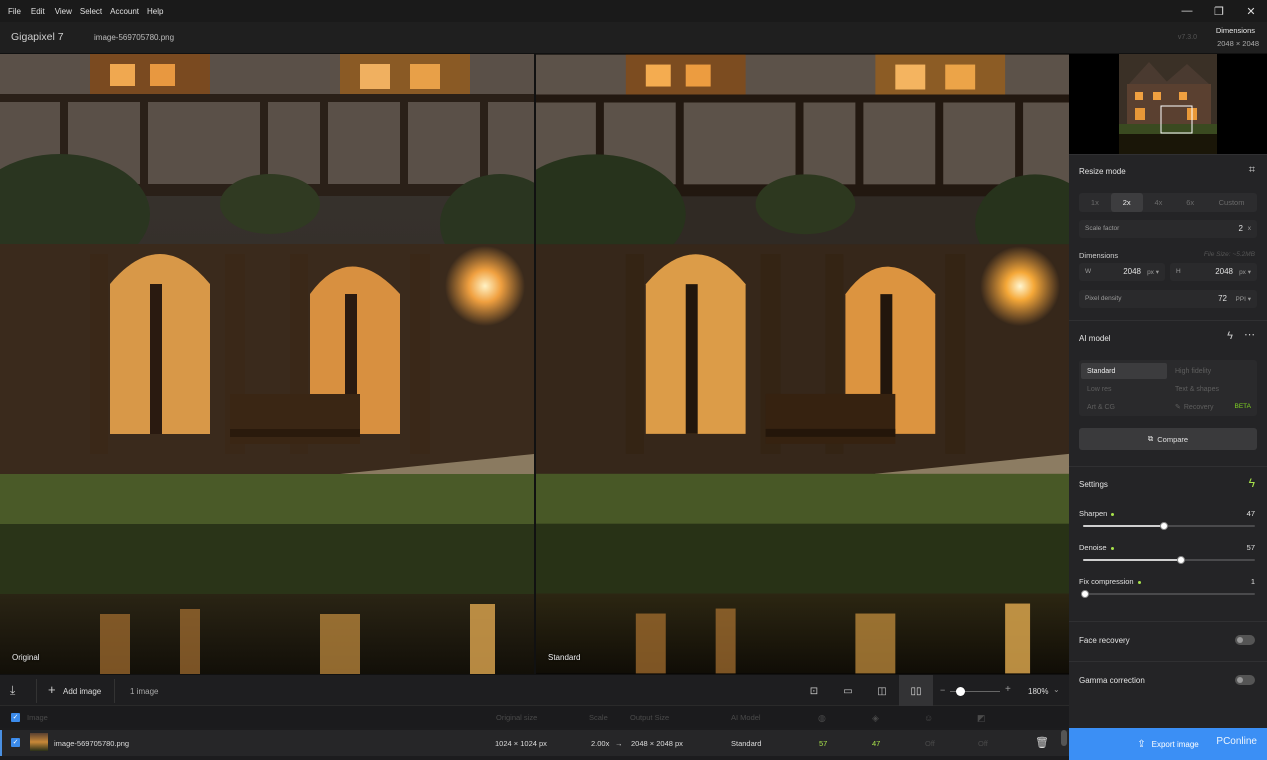 The height and width of the screenshot is (760, 1267). What do you see at coordinates (1187, 11) in the screenshot?
I see `minimize-button: —` at bounding box center [1187, 11].